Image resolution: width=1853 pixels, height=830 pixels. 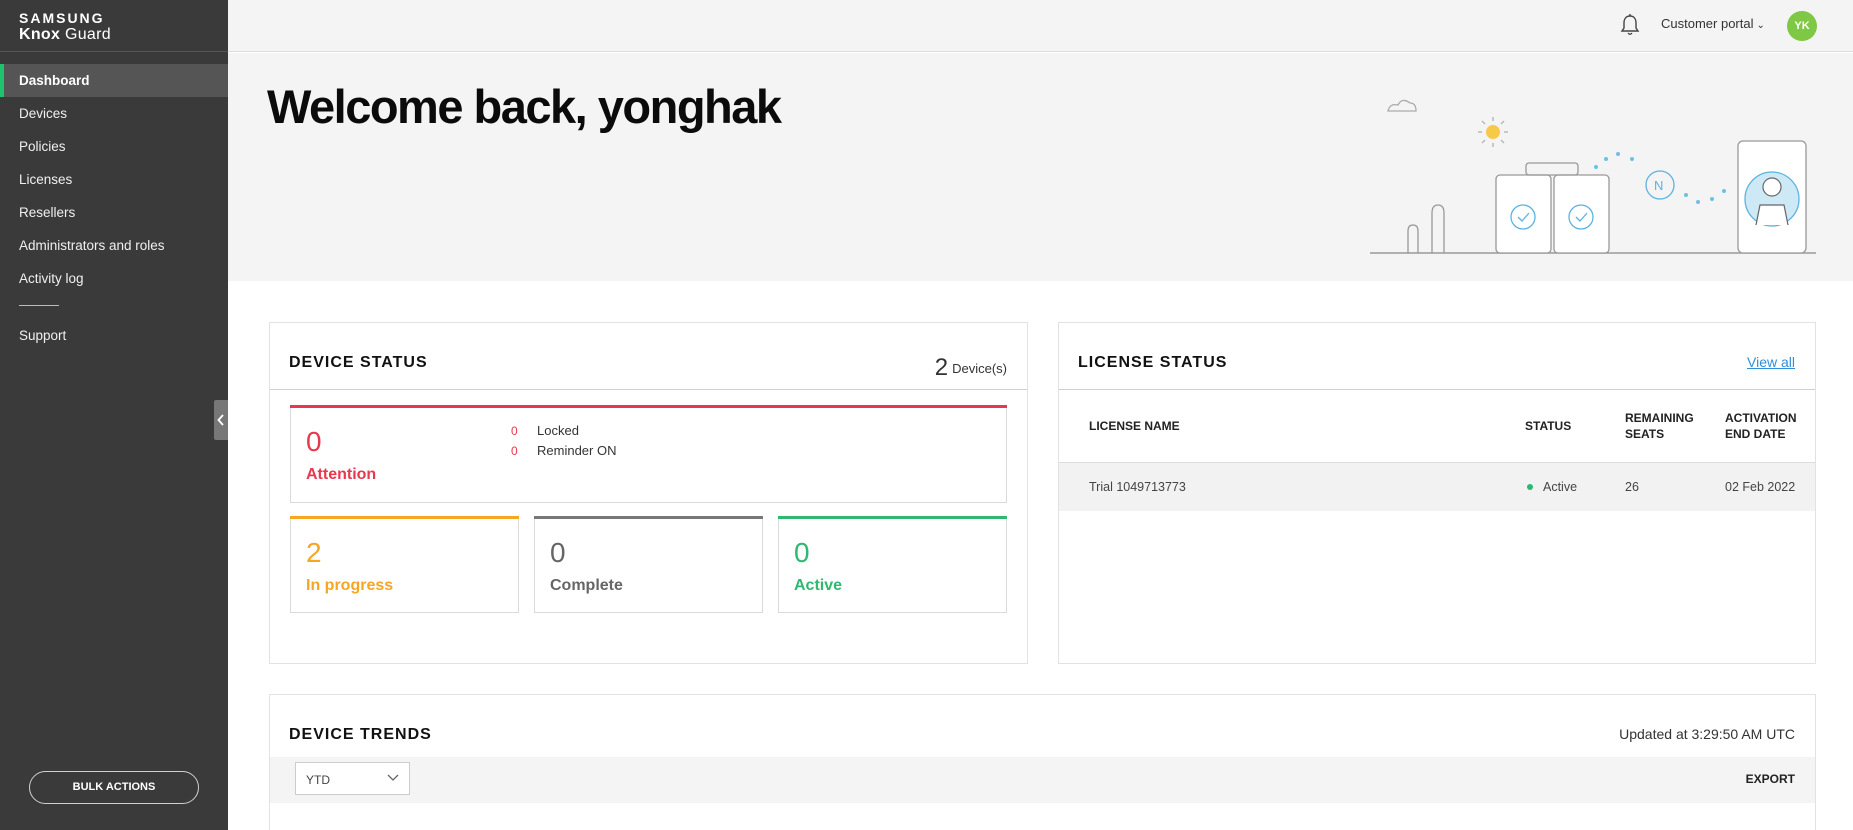 I want to click on sidebar-item-policies: Policies, so click(x=114, y=146).